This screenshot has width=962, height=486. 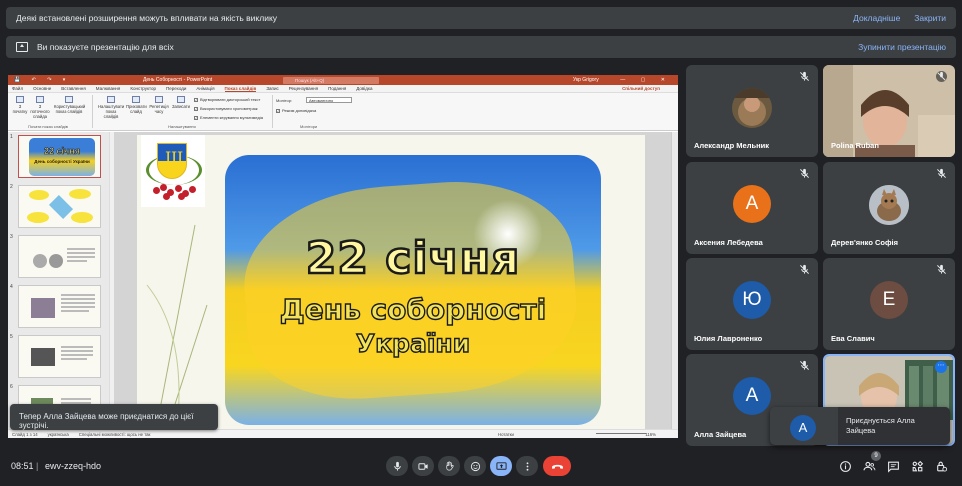 What do you see at coordinates (650, 434) in the screenshot?
I see `status-zoom: 116%` at bounding box center [650, 434].